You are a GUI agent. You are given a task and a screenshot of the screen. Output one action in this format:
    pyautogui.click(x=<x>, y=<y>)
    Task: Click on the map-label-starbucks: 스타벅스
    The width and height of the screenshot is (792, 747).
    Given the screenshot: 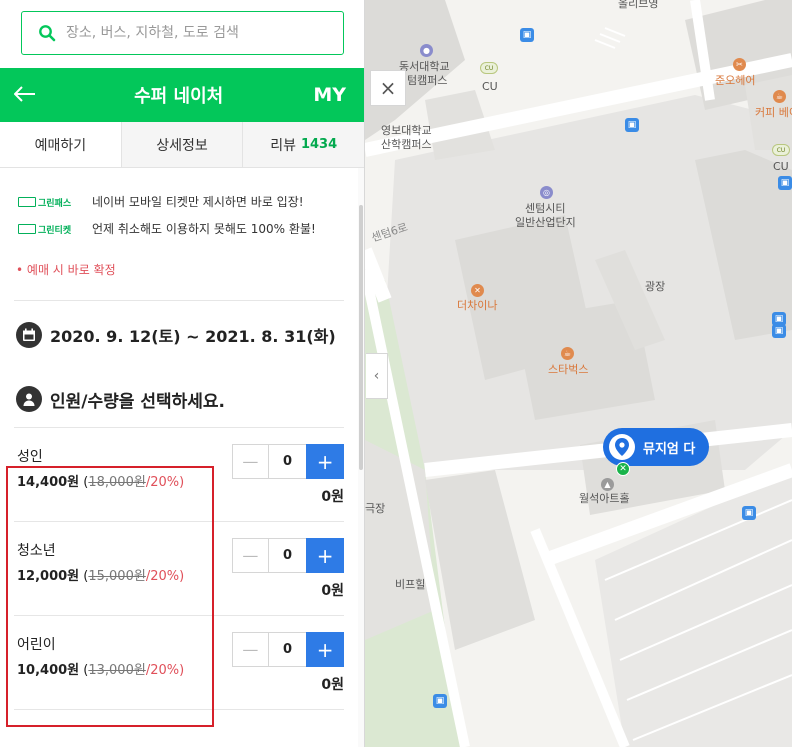 What is the action you would take?
    pyautogui.click(x=568, y=369)
    